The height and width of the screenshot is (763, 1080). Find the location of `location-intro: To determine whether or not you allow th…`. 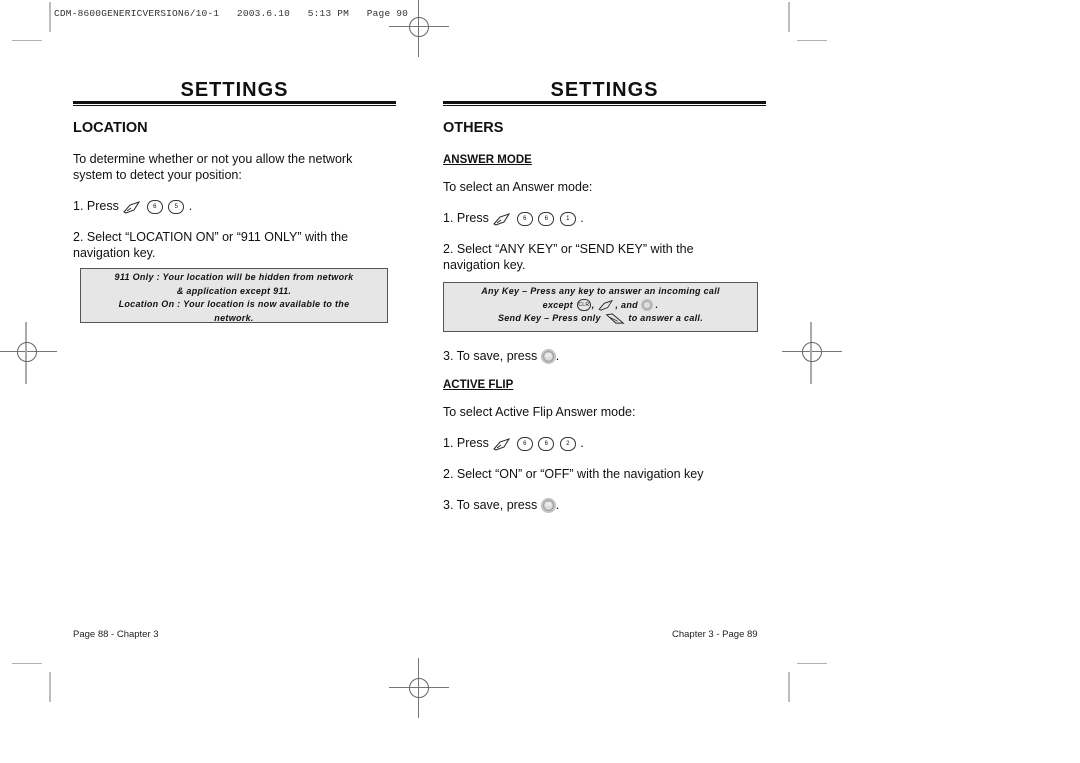

location-intro: To determine whether or not you allow th… is located at coordinates (213, 167).